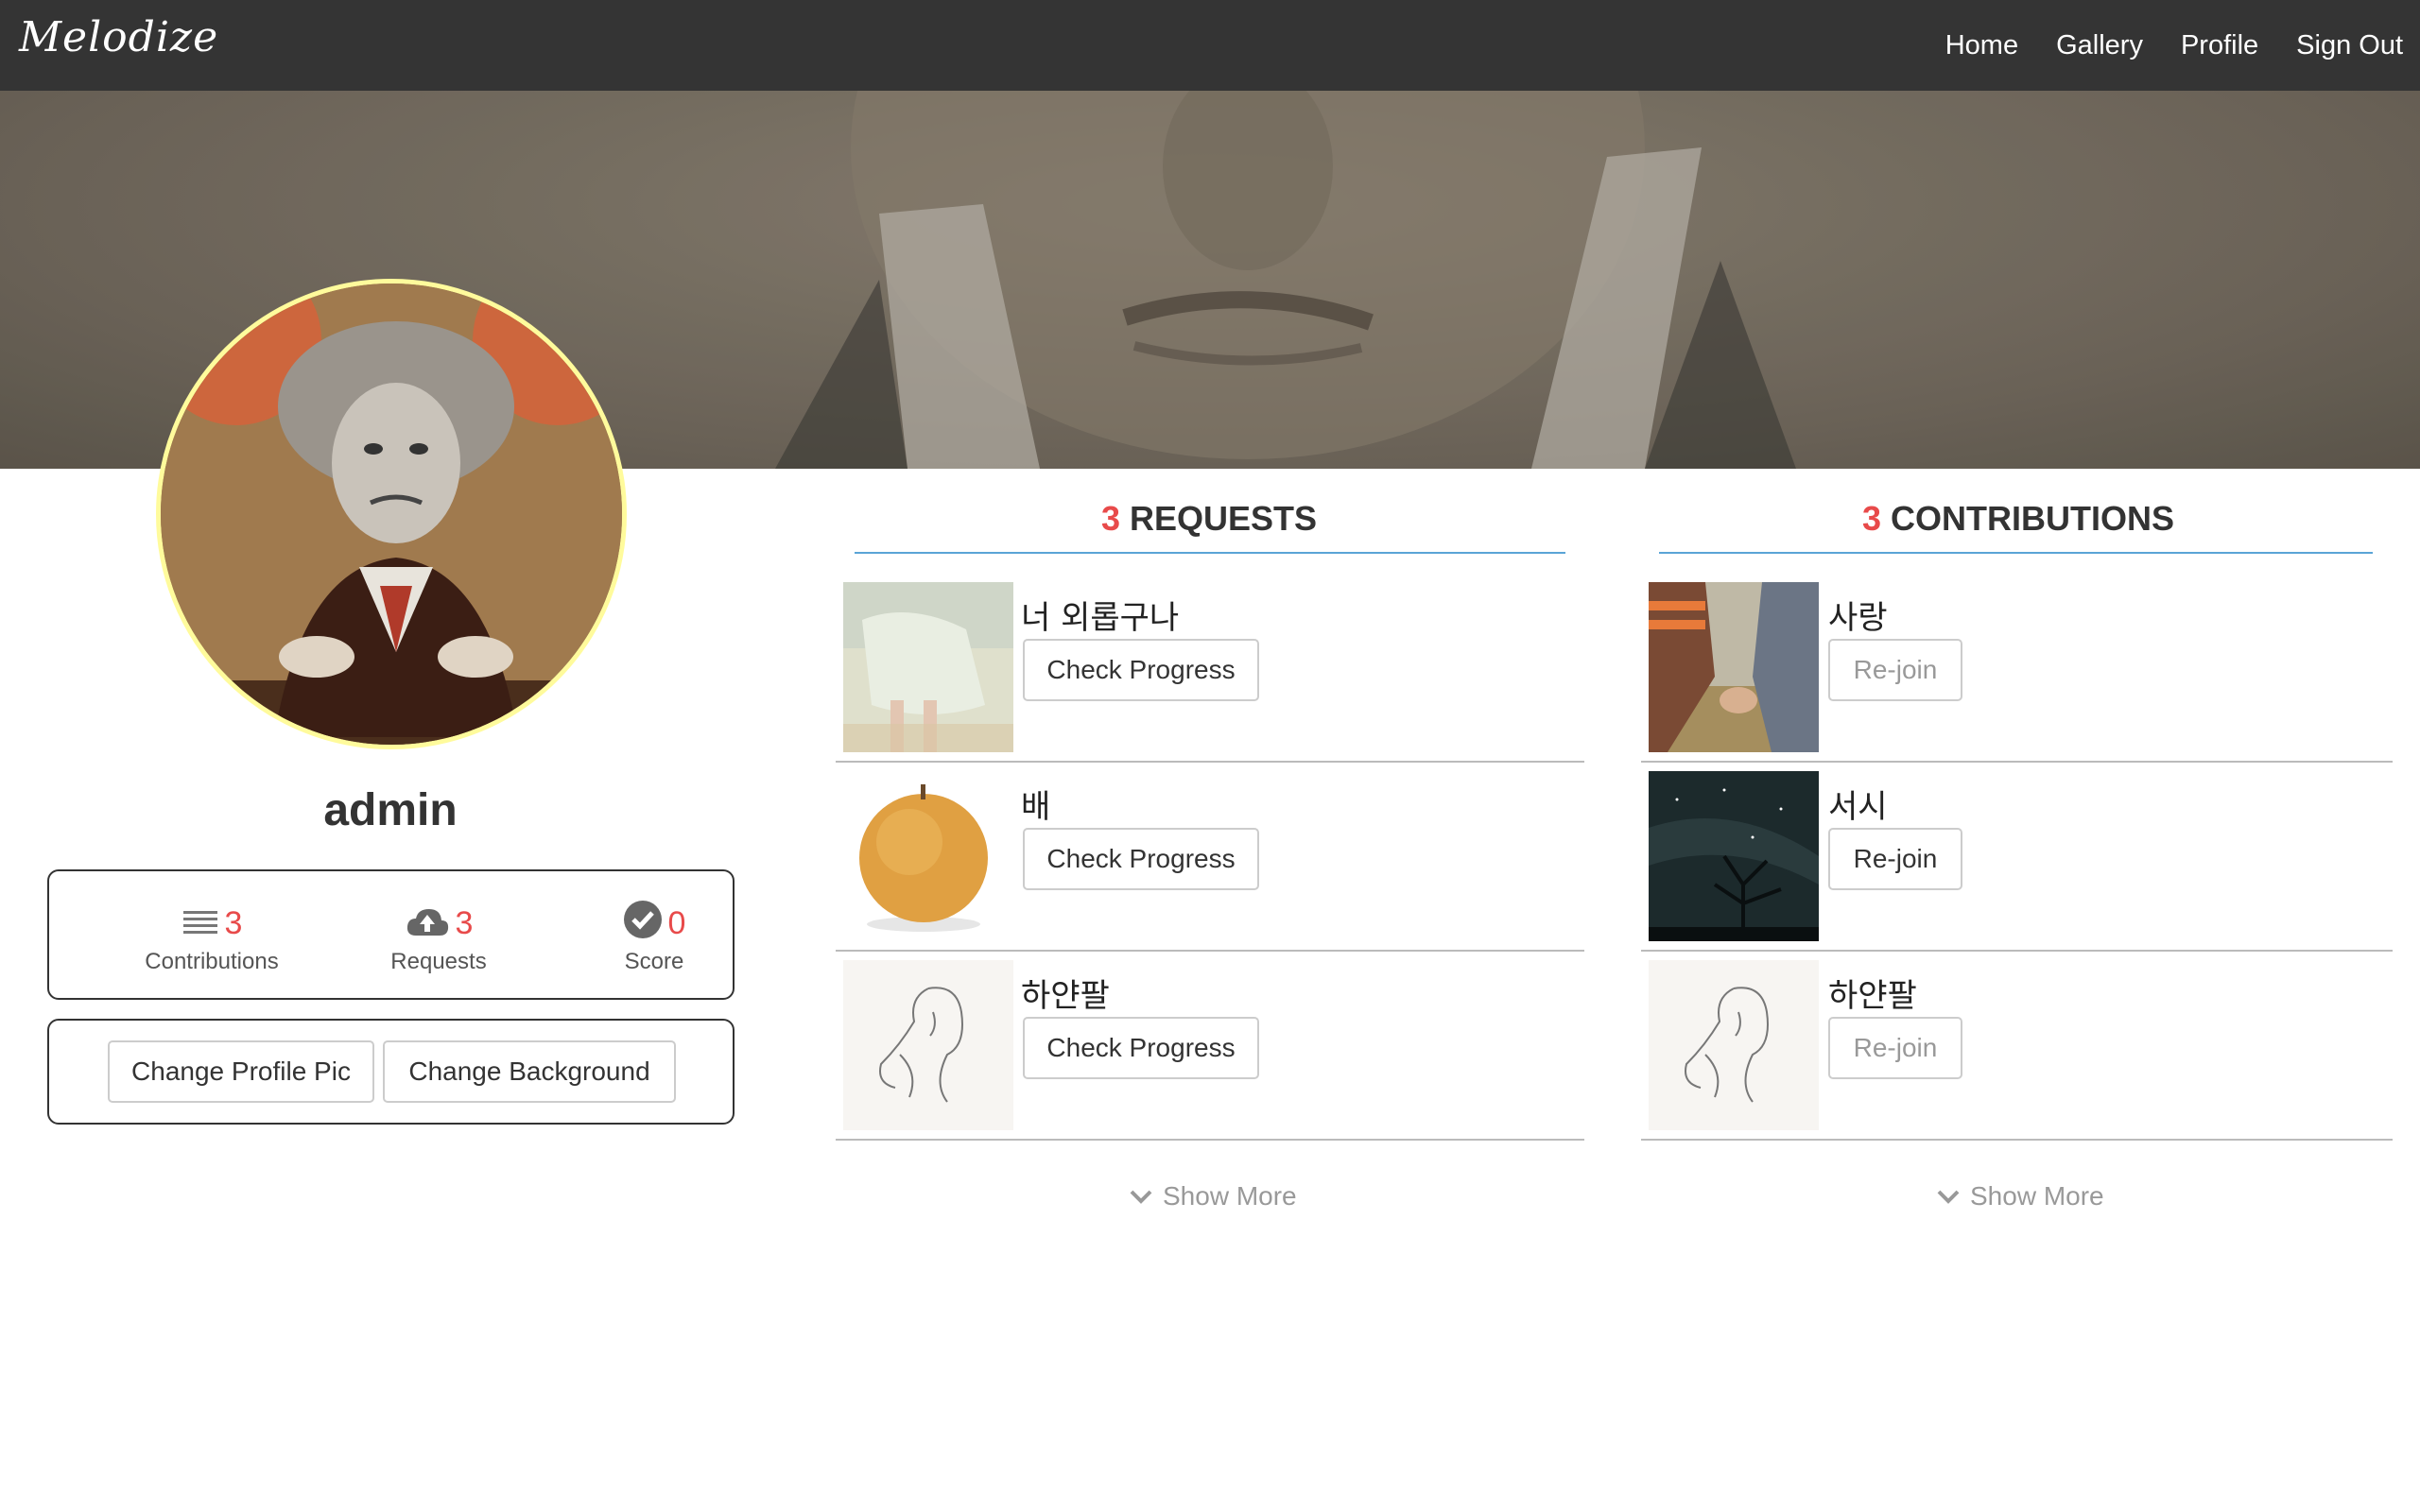 Image resolution: width=2420 pixels, height=1512 pixels. I want to click on contributions-heading: 3 CONTRIBUTIONS, so click(2019, 519).